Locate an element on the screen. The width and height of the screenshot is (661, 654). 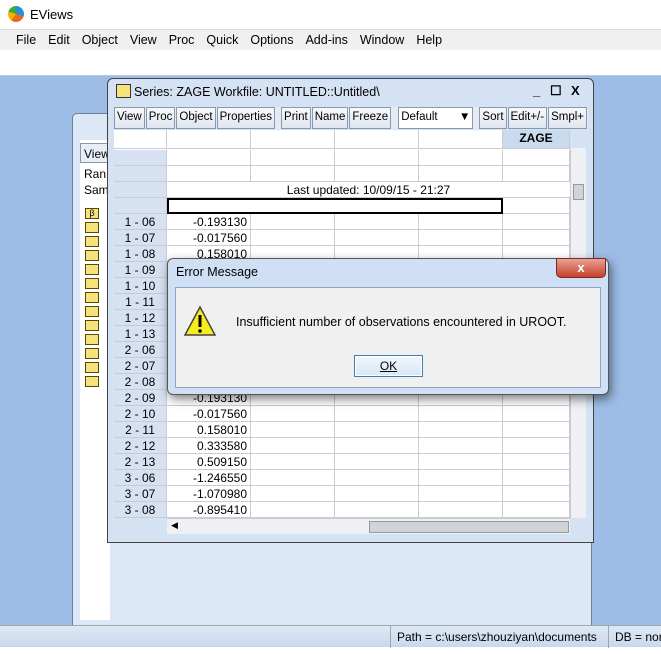
data-cell: -0.895410 is located at coordinates (209, 510).